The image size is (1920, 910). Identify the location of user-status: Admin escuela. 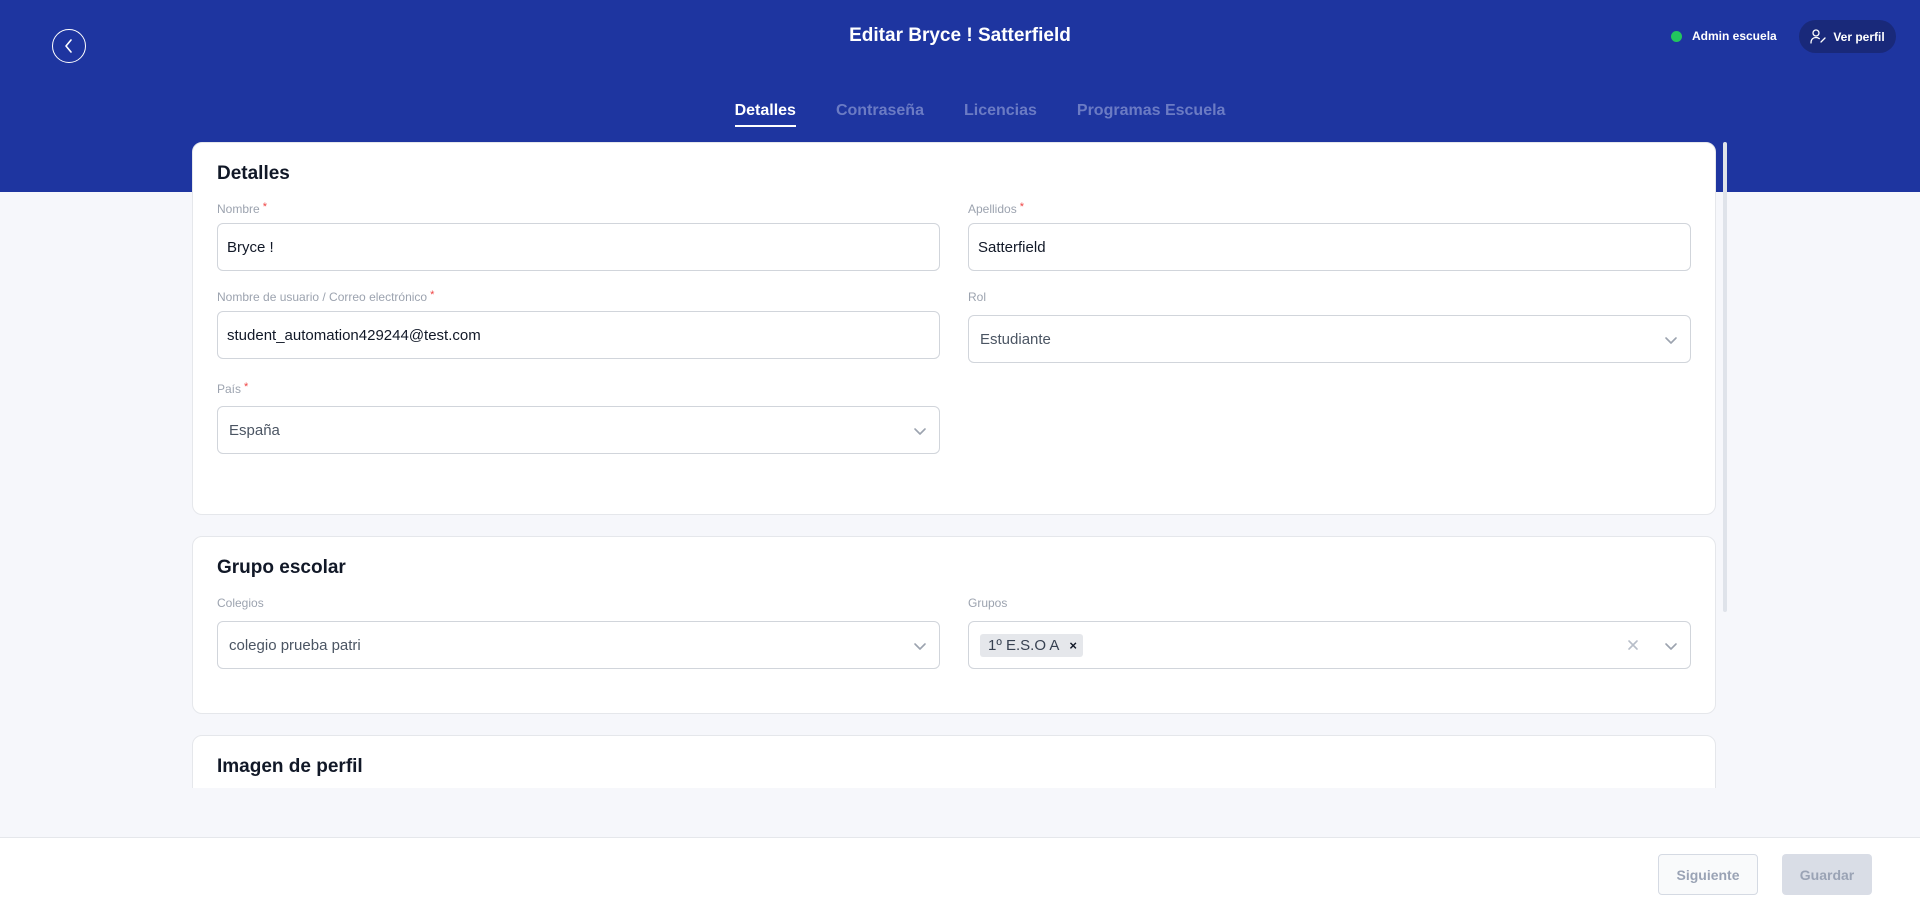
(1724, 36).